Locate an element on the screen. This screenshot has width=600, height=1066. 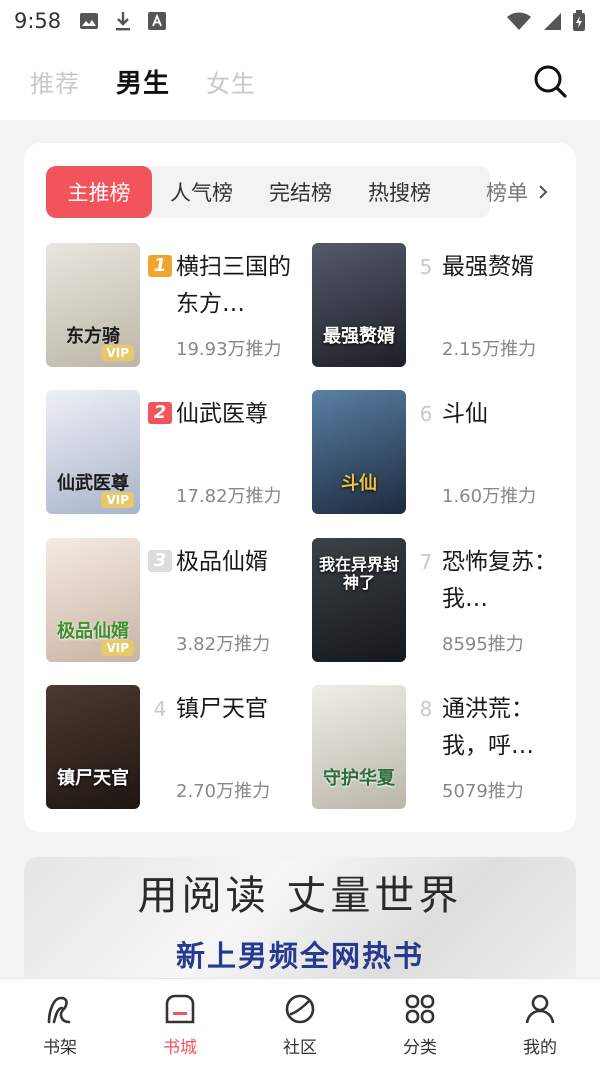
bookstore-icon is located at coordinates (180, 1009).